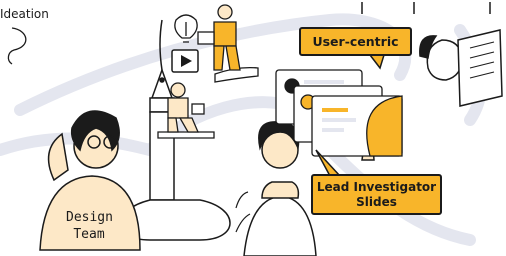 This screenshot has height=256, width=506. I want to click on person-reading, so click(441, 58).